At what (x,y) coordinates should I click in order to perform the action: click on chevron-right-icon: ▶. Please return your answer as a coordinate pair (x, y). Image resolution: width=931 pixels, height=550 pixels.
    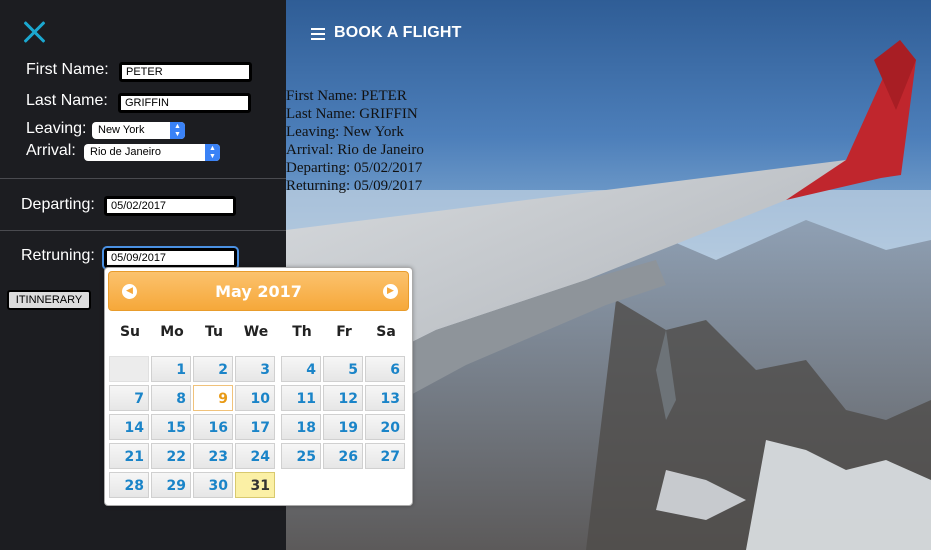
    Looking at the image, I should click on (390, 291).